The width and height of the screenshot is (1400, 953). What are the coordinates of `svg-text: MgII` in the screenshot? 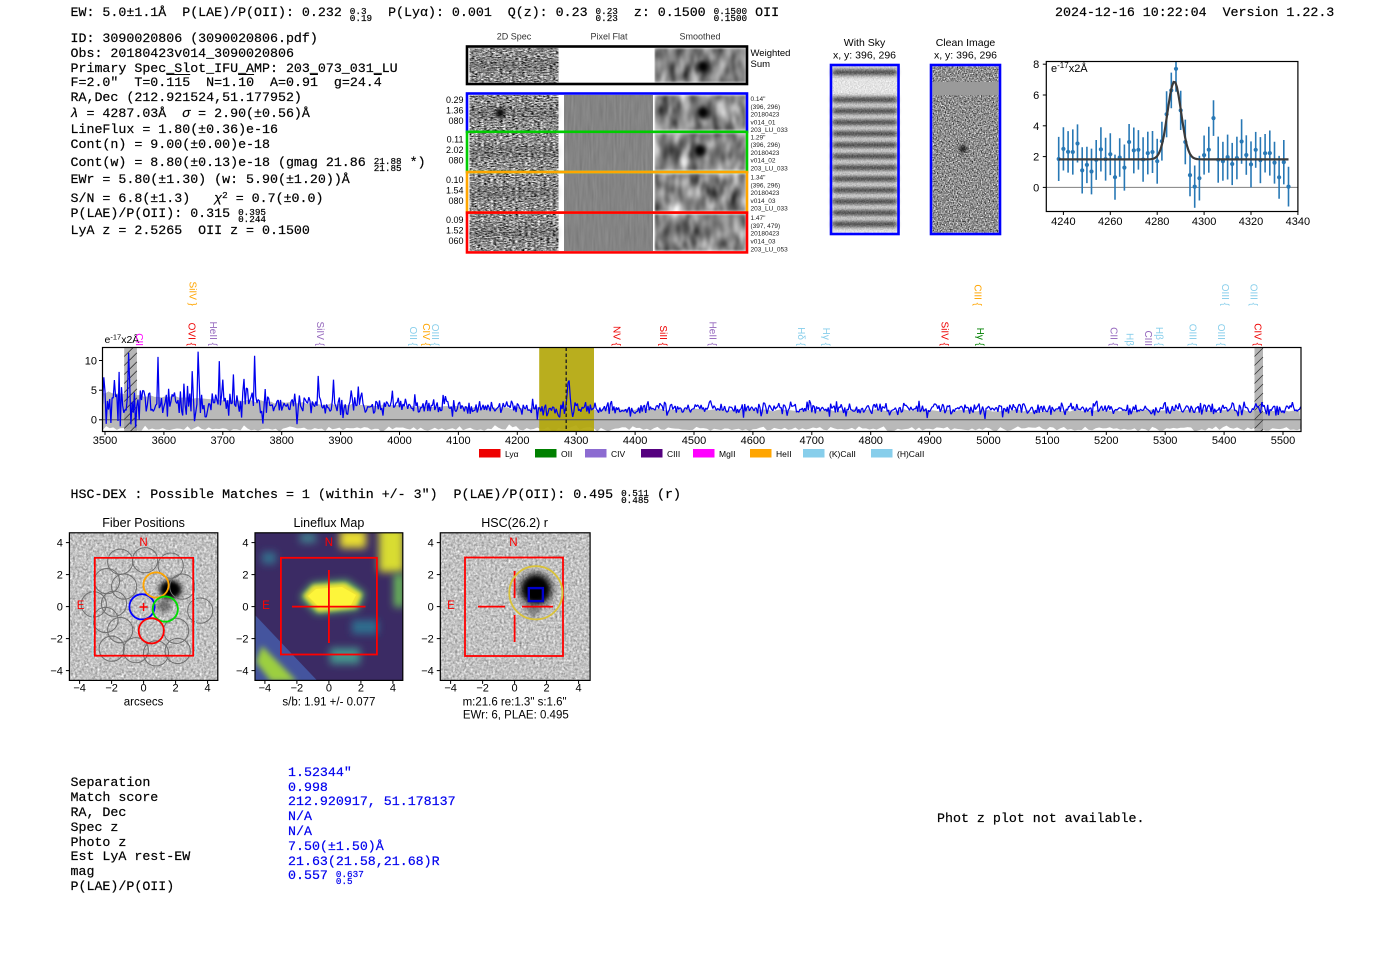 It's located at (727, 454).